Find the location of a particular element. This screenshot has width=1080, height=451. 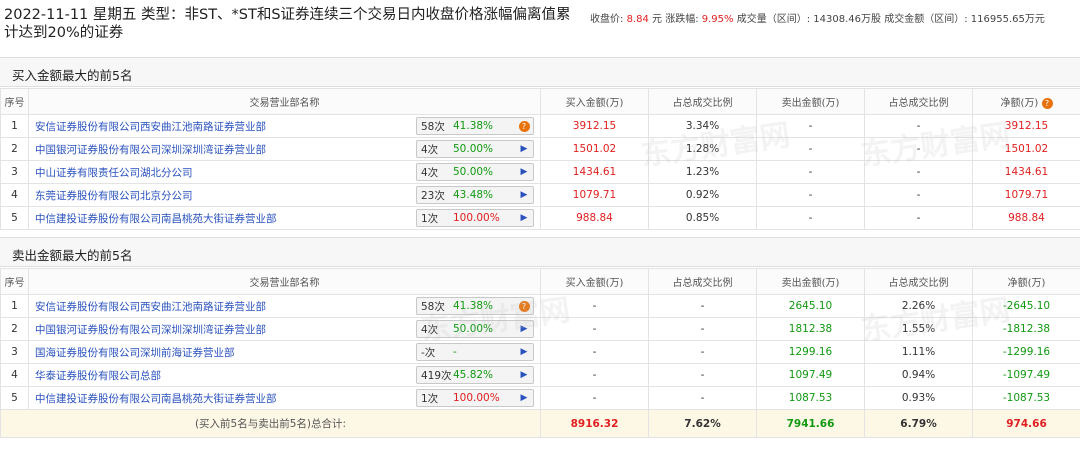

seat-rate: 50.00% is located at coordinates (473, 329).